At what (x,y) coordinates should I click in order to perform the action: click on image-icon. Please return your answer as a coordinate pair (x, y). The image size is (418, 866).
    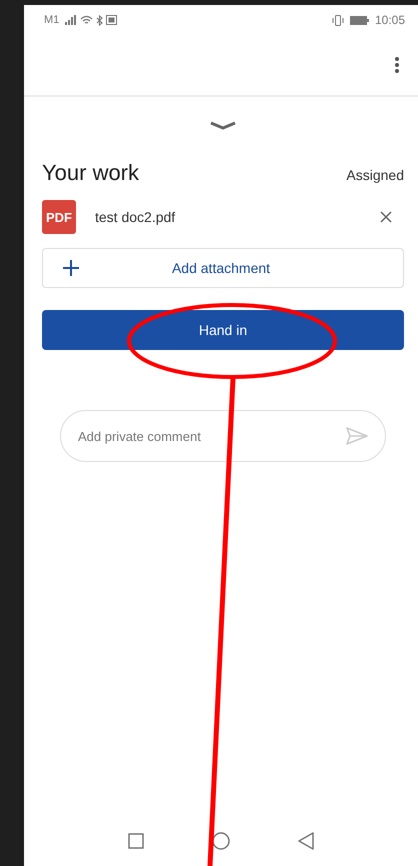
    Looking at the image, I should click on (112, 20).